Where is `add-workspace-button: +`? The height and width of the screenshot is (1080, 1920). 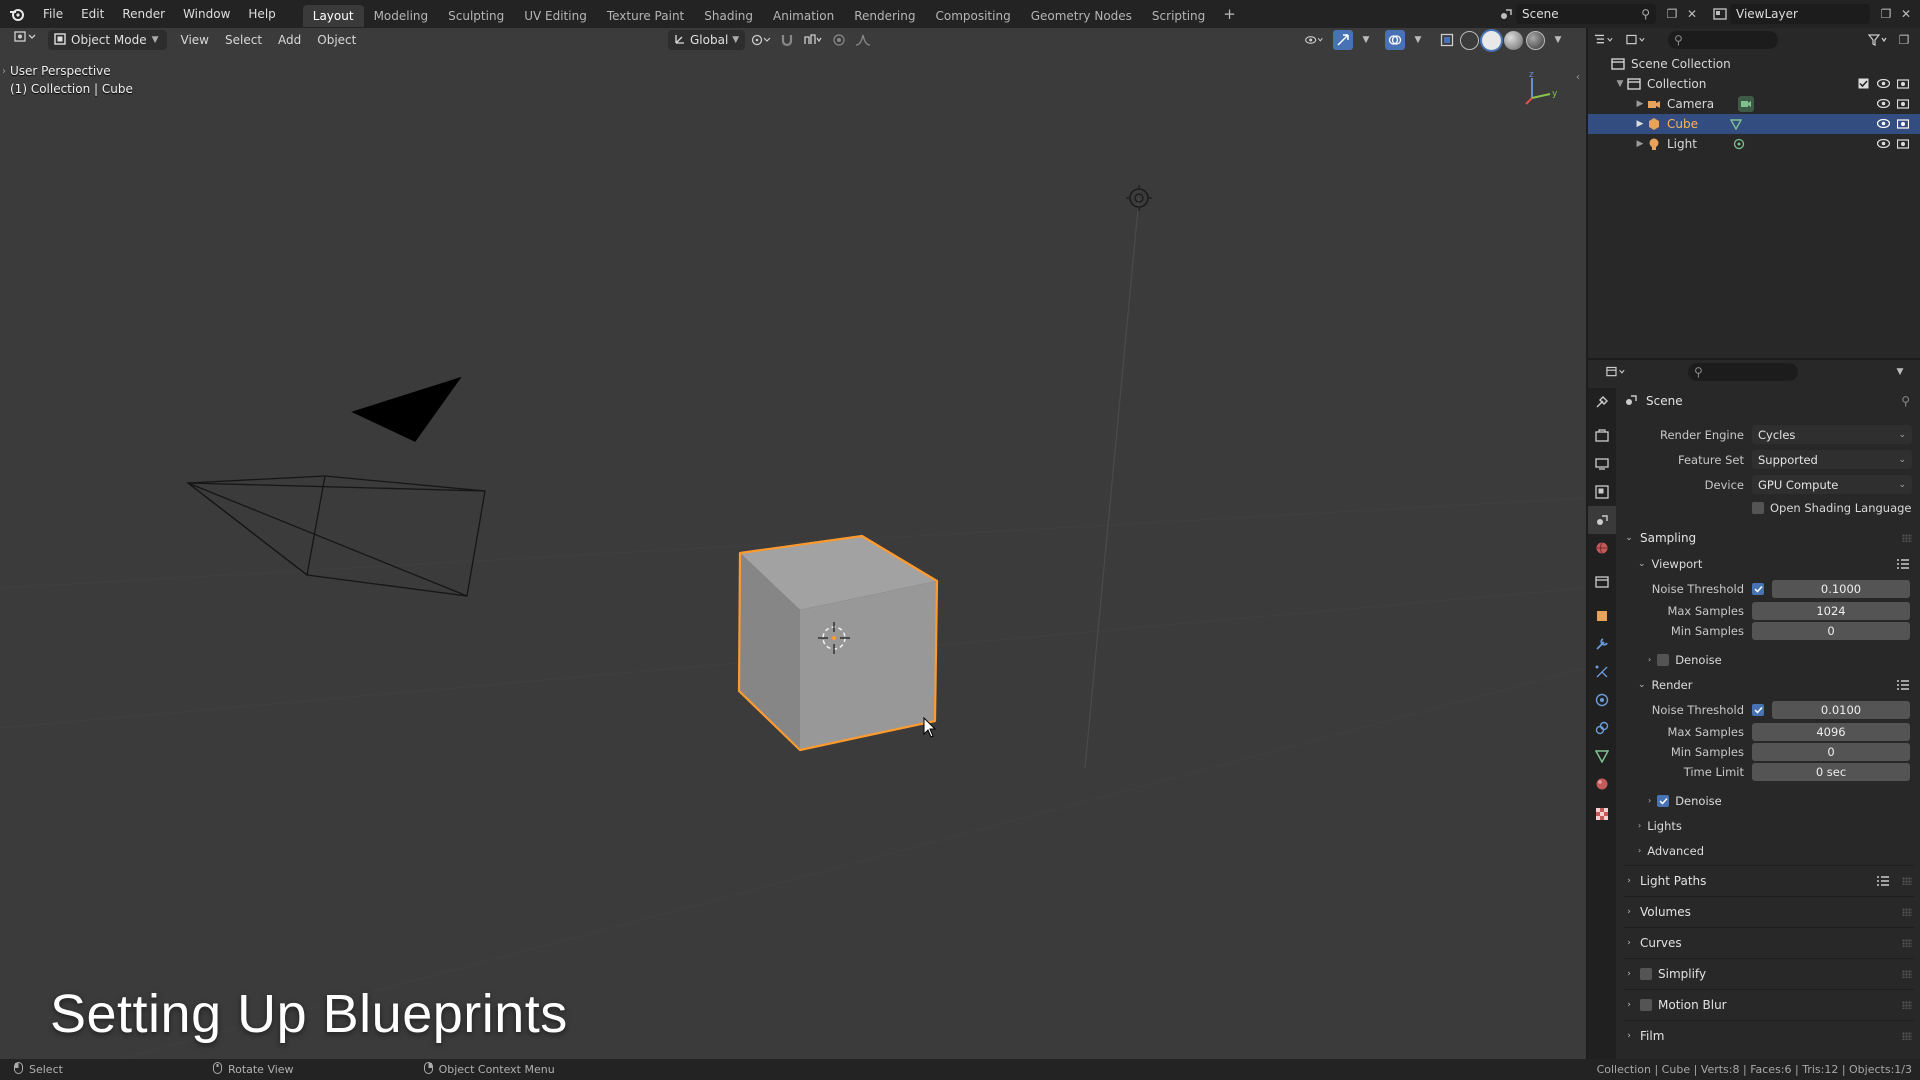 add-workspace-button: + is located at coordinates (1229, 14).